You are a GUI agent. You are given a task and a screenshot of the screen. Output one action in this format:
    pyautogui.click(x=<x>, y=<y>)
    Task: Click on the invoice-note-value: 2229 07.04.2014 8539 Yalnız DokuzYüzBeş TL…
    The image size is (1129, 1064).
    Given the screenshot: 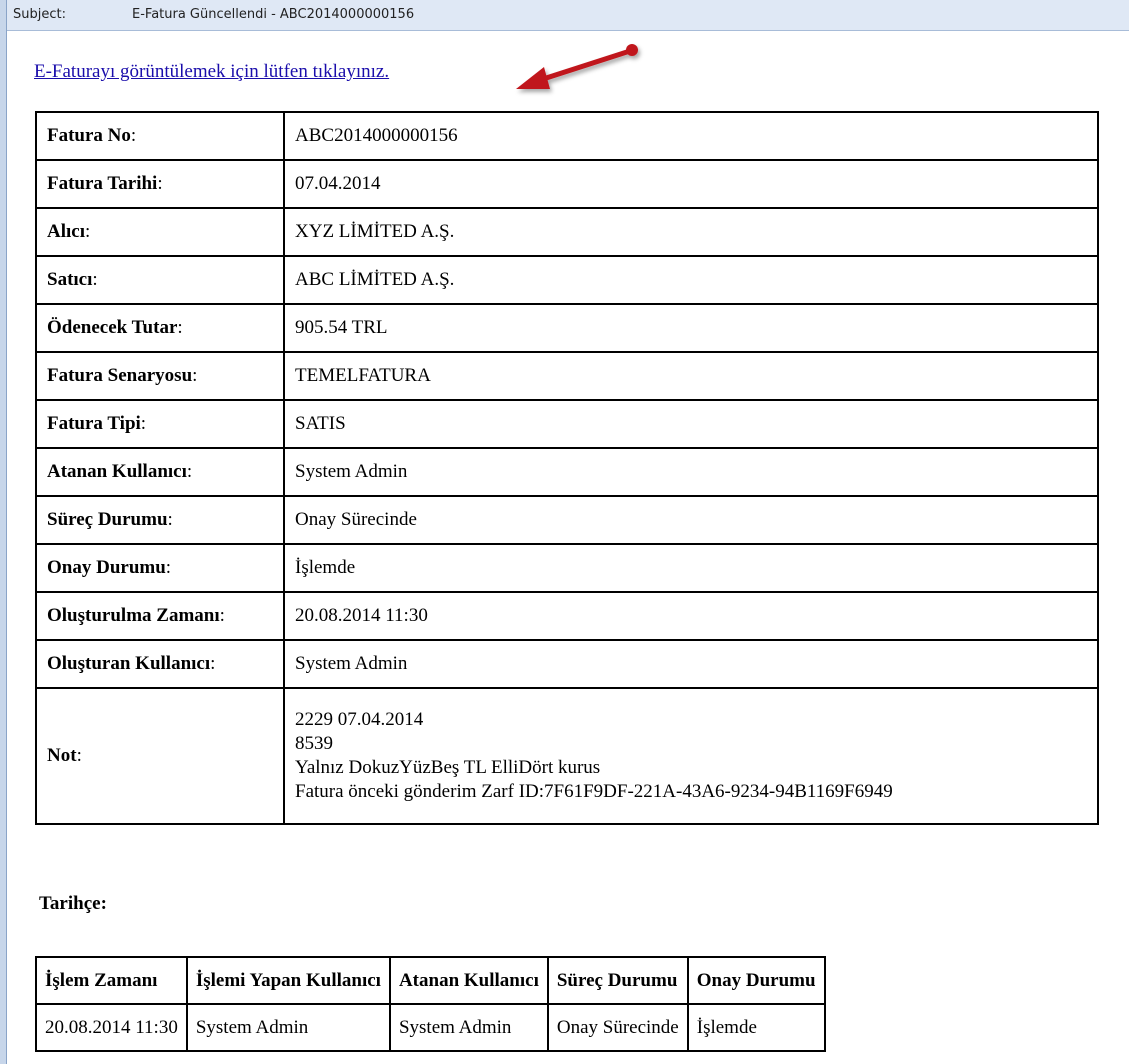 What is the action you would take?
    pyautogui.click(x=691, y=756)
    